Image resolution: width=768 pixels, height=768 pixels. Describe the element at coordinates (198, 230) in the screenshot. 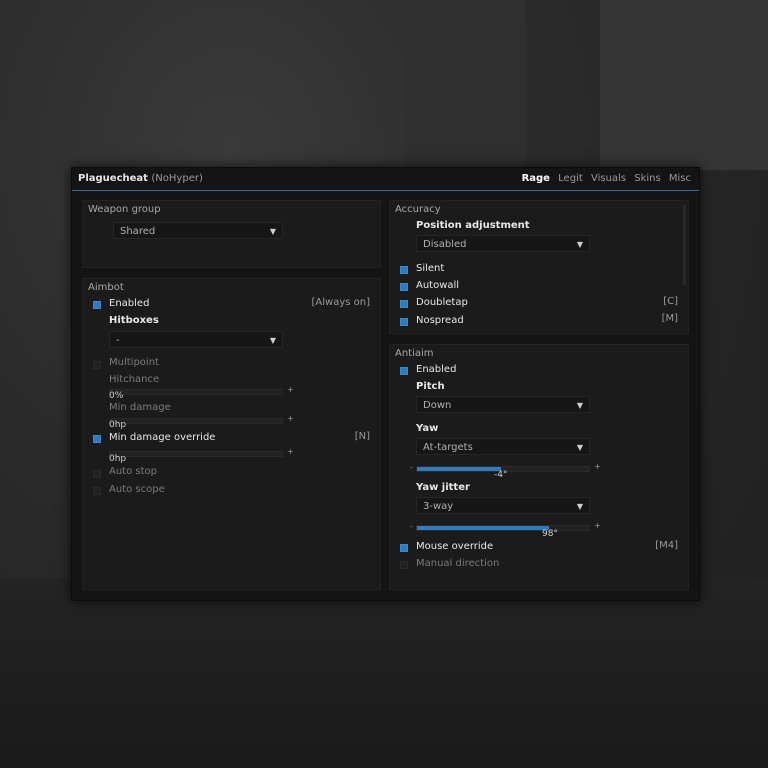

I see `weapon-group-select: Shared ▼` at that location.